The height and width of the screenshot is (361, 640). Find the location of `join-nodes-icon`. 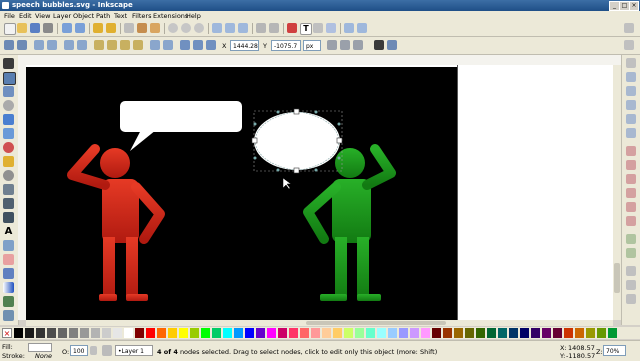

join-nodes-icon is located at coordinates (39, 45).